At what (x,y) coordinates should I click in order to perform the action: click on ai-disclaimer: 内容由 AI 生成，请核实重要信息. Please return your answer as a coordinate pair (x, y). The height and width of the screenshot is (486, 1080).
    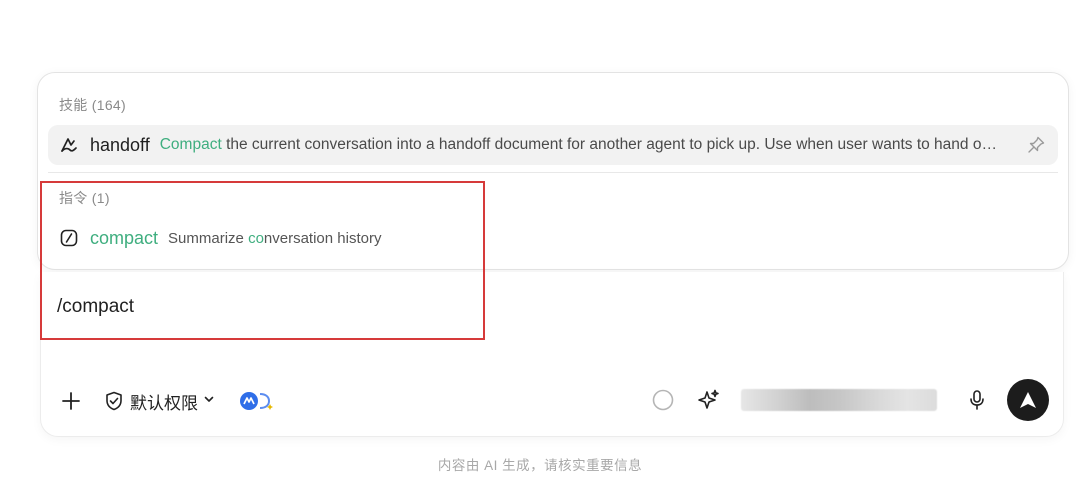
    Looking at the image, I should click on (540, 465).